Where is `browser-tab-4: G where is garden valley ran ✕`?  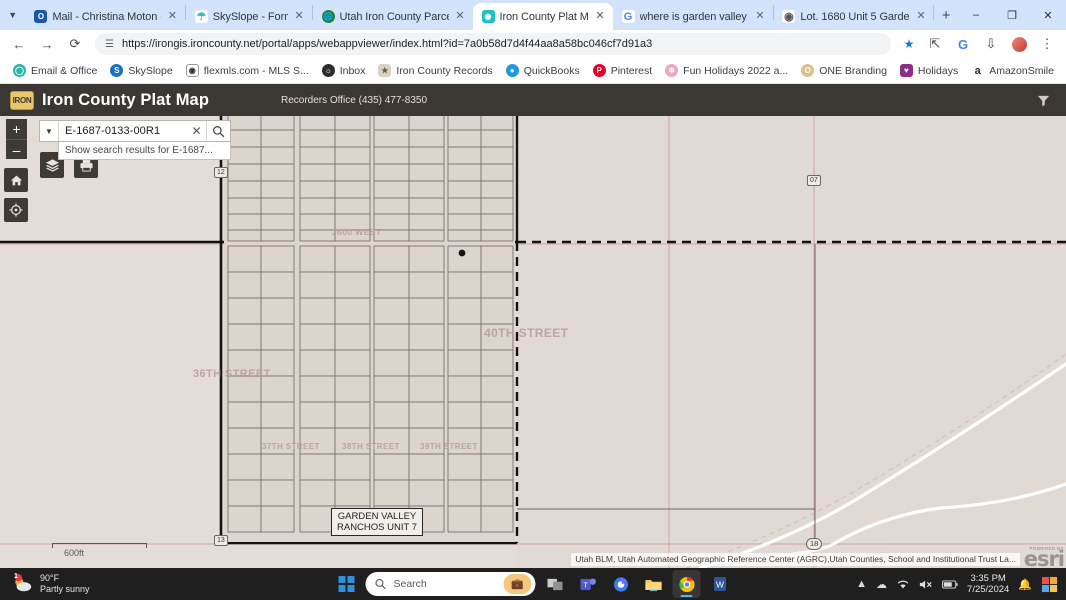 browser-tab-4: G where is garden valley ran ✕ is located at coordinates (693, 16).